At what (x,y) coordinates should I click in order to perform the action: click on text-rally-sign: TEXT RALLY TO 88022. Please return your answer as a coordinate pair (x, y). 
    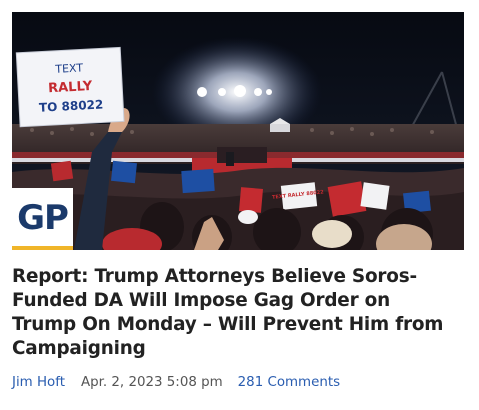
    Looking at the image, I should click on (70, 87).